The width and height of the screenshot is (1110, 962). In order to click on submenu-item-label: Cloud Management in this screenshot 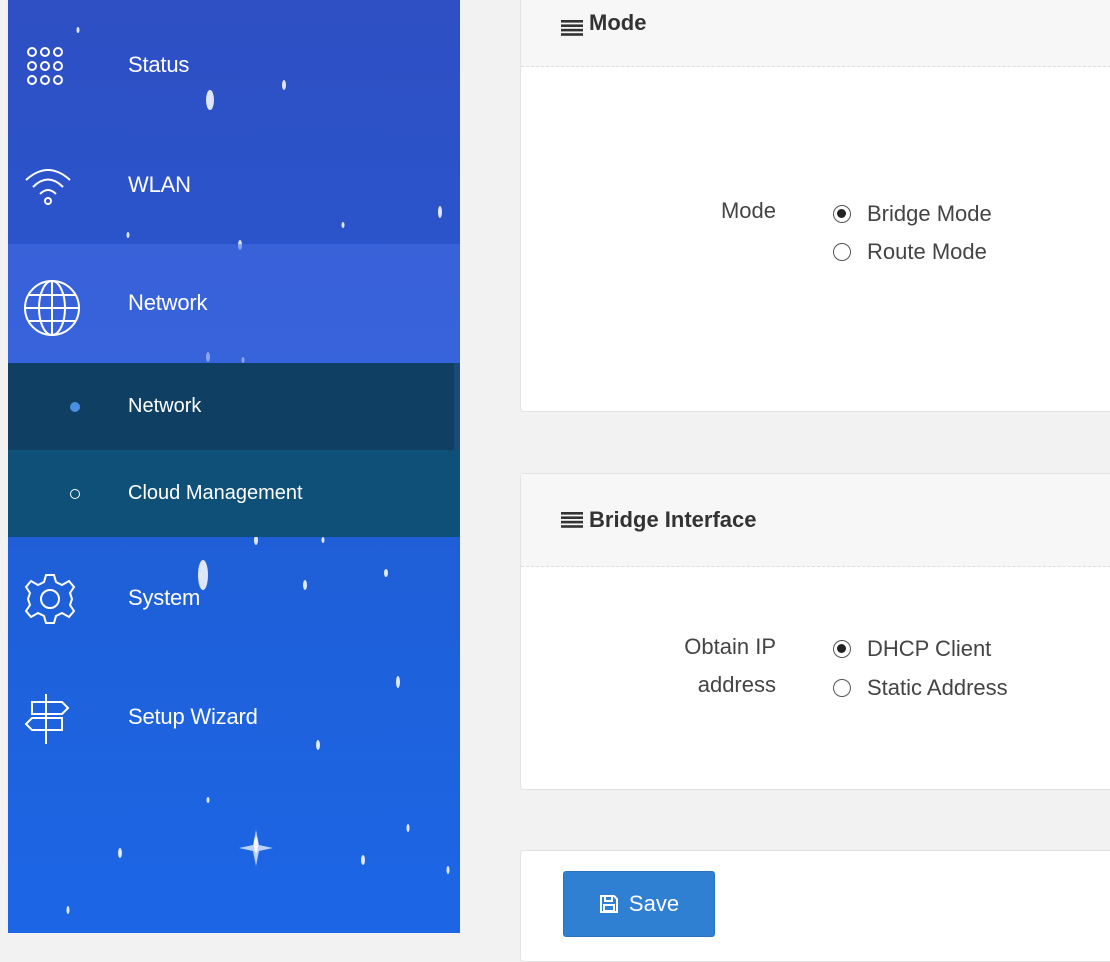, I will do `click(215, 493)`.